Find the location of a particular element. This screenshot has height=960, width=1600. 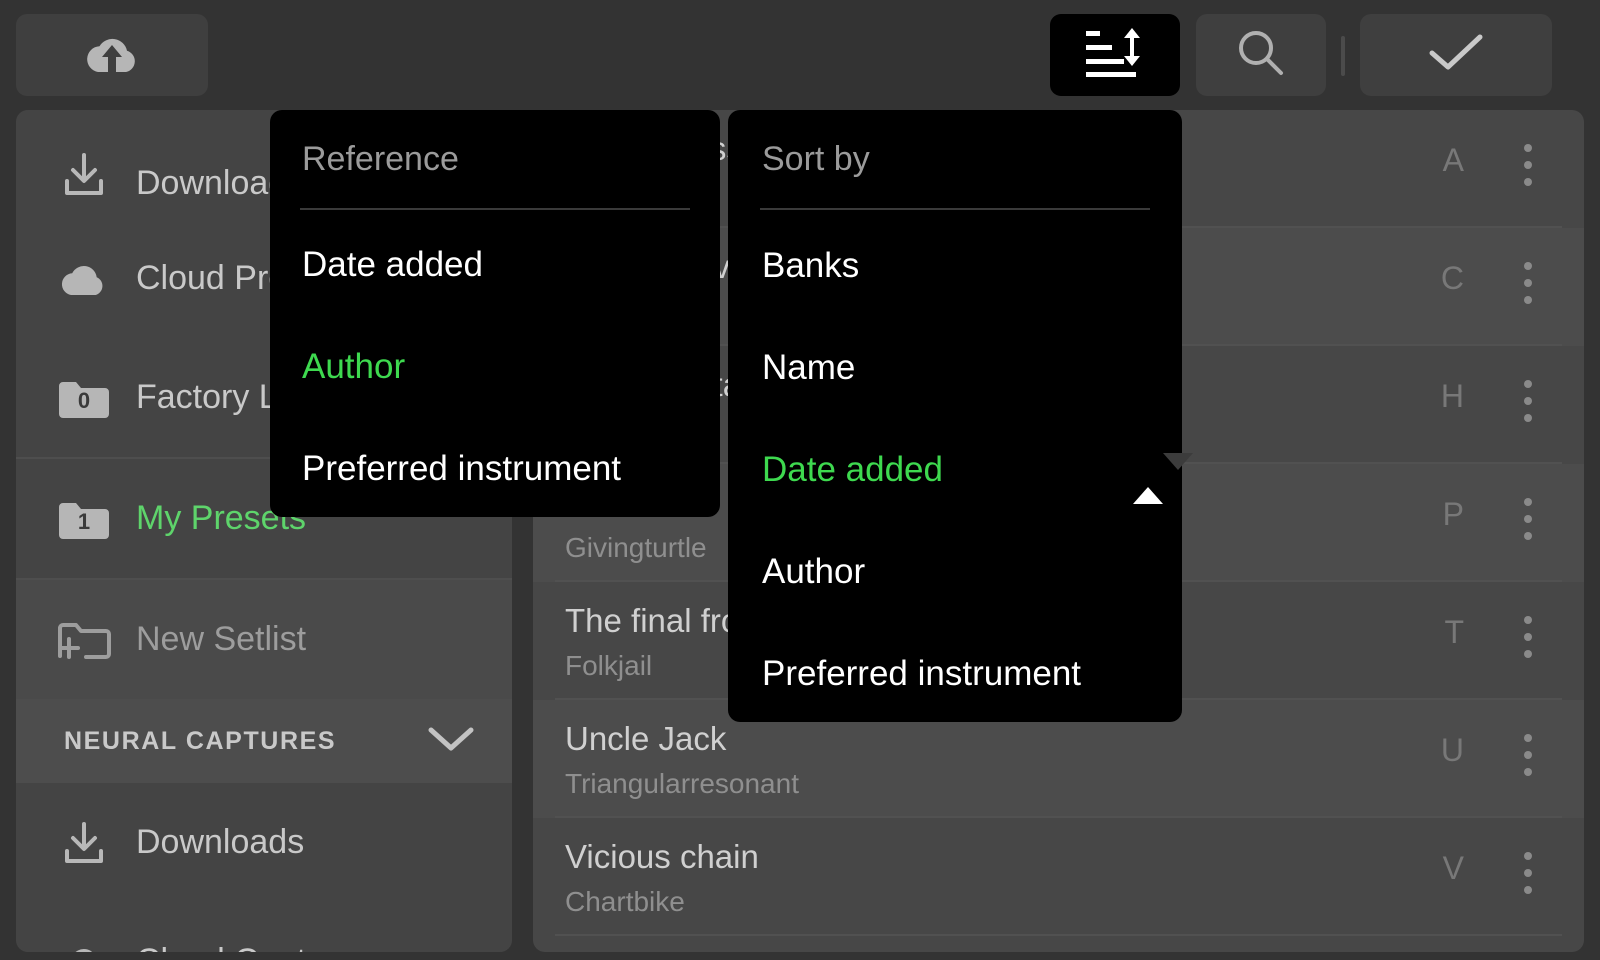

sidebar-item-label: New Setlist is located at coordinates (221, 639).